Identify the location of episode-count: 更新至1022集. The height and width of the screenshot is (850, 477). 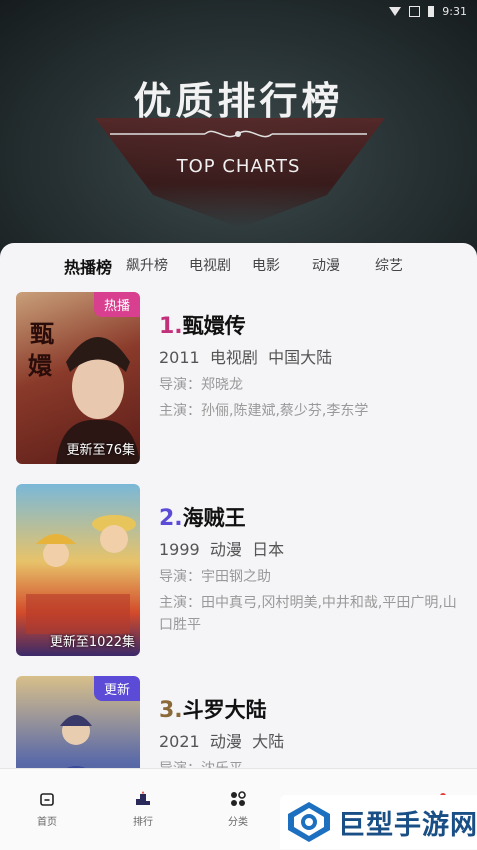
(92, 642).